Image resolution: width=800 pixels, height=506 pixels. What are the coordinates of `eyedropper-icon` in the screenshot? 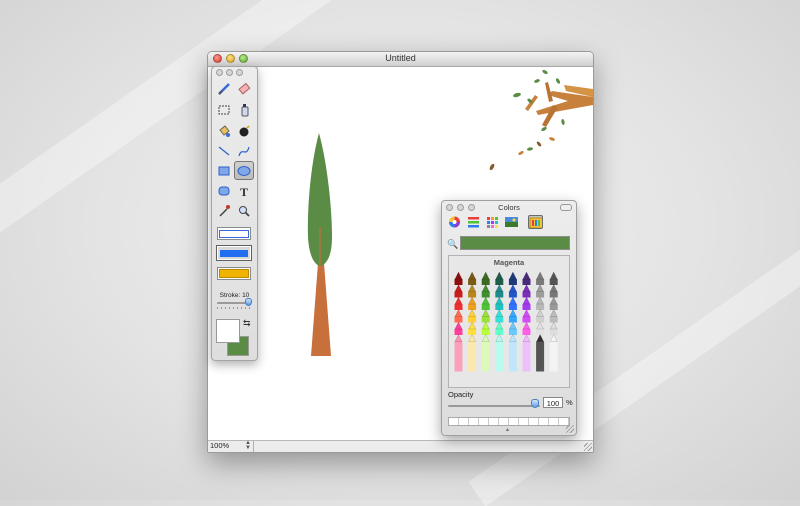 It's located at (224, 210).